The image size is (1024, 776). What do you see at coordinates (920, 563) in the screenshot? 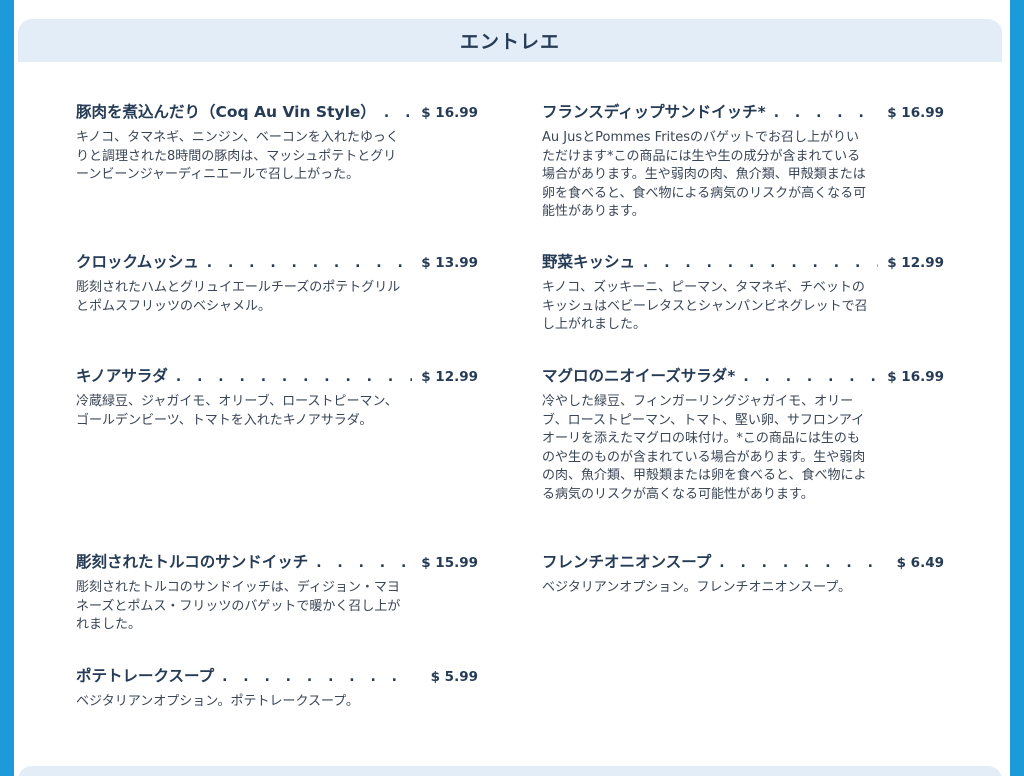
I see `item-price: $ 6.49` at bounding box center [920, 563].